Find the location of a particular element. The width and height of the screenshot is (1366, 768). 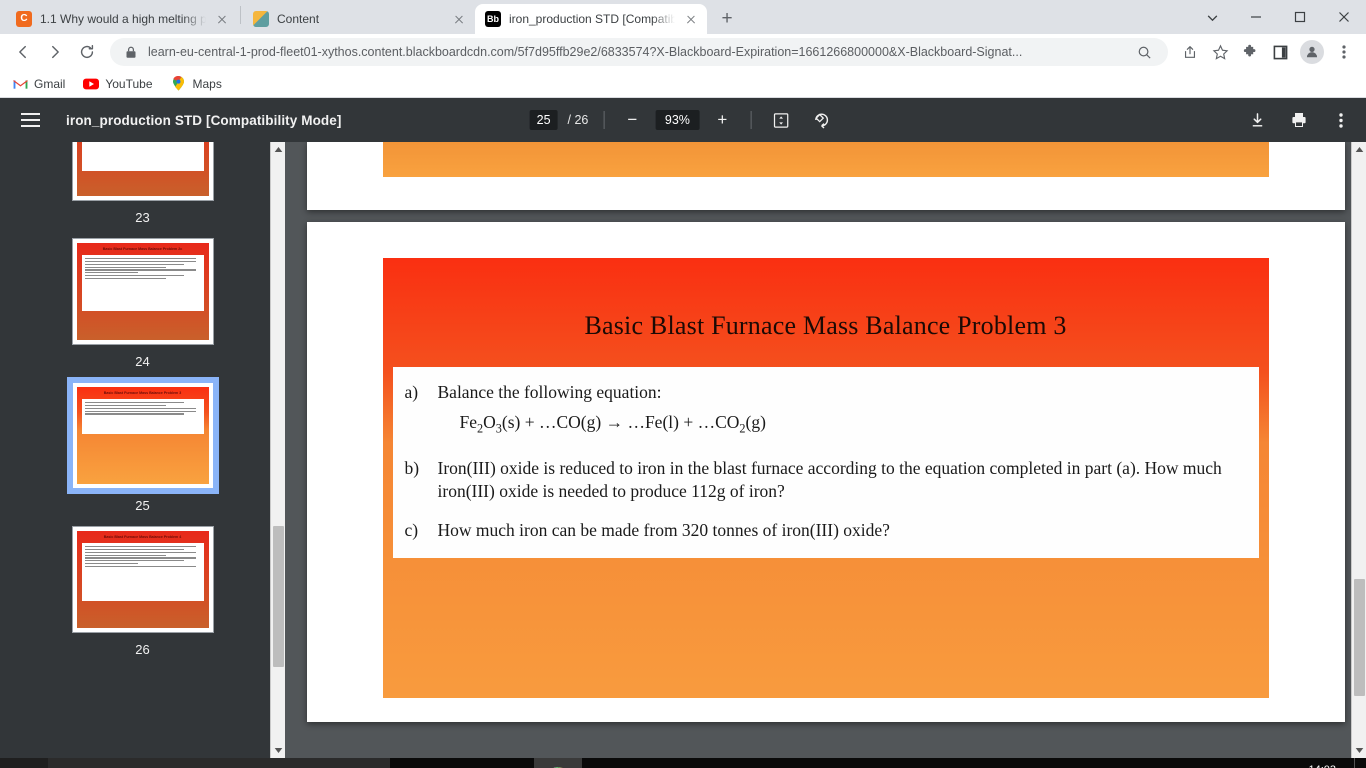

pdf-page-previous is located at coordinates (825, 176).